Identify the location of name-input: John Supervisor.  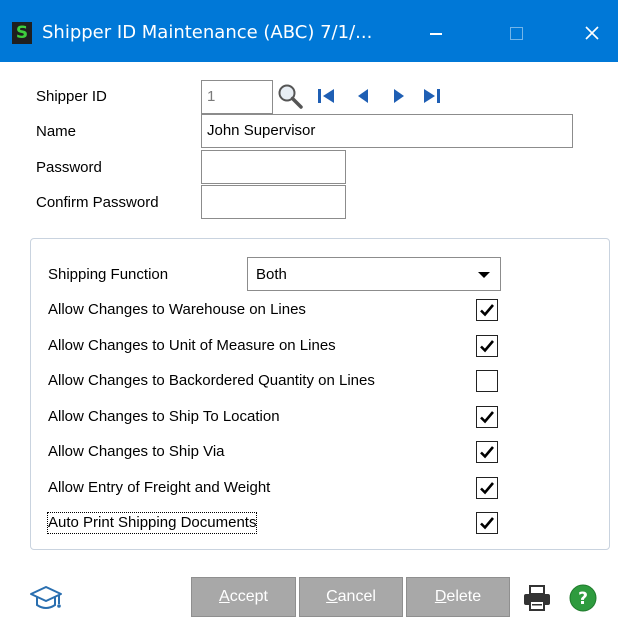
(387, 131).